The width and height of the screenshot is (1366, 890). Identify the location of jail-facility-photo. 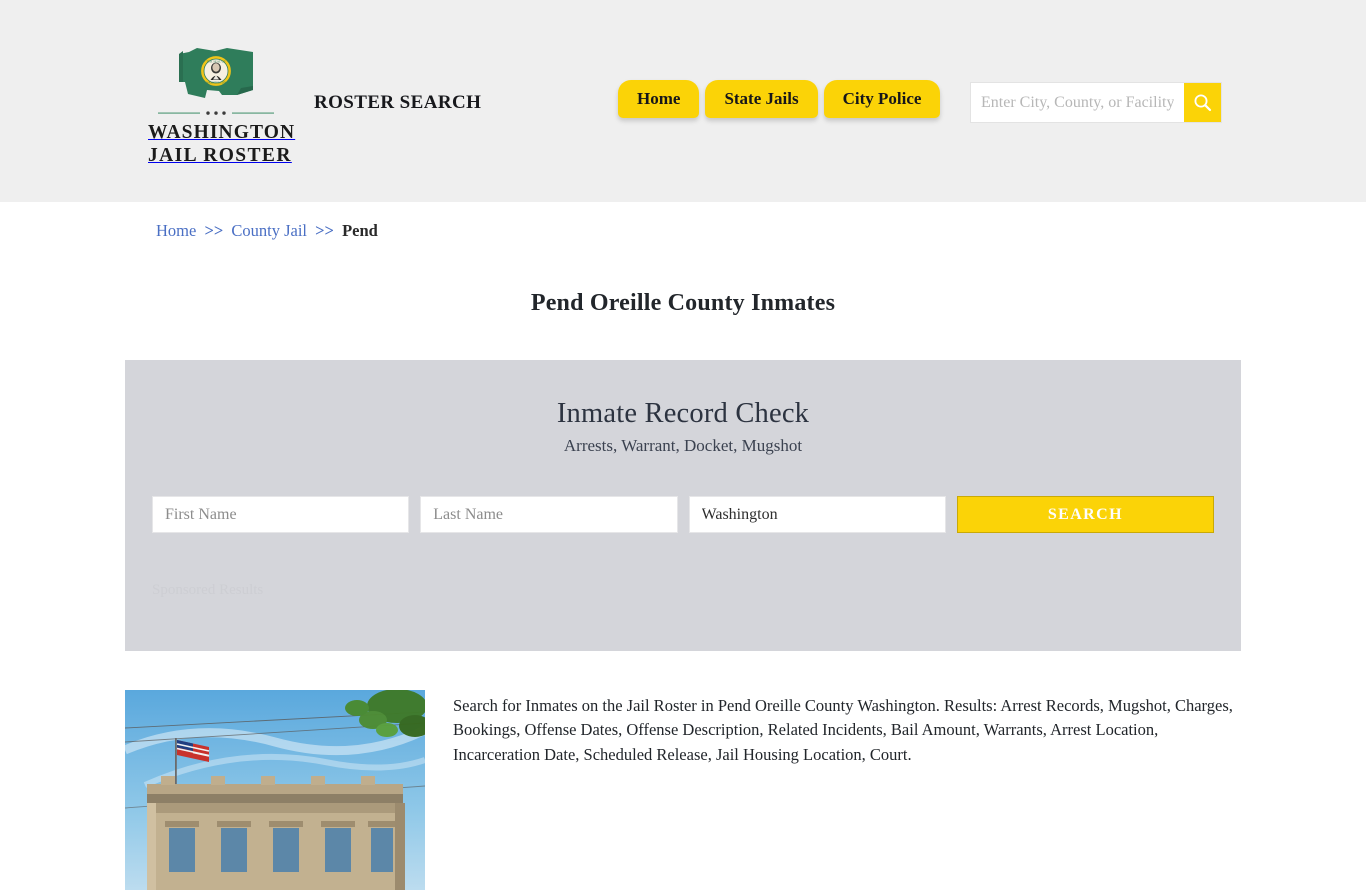
(275, 790).